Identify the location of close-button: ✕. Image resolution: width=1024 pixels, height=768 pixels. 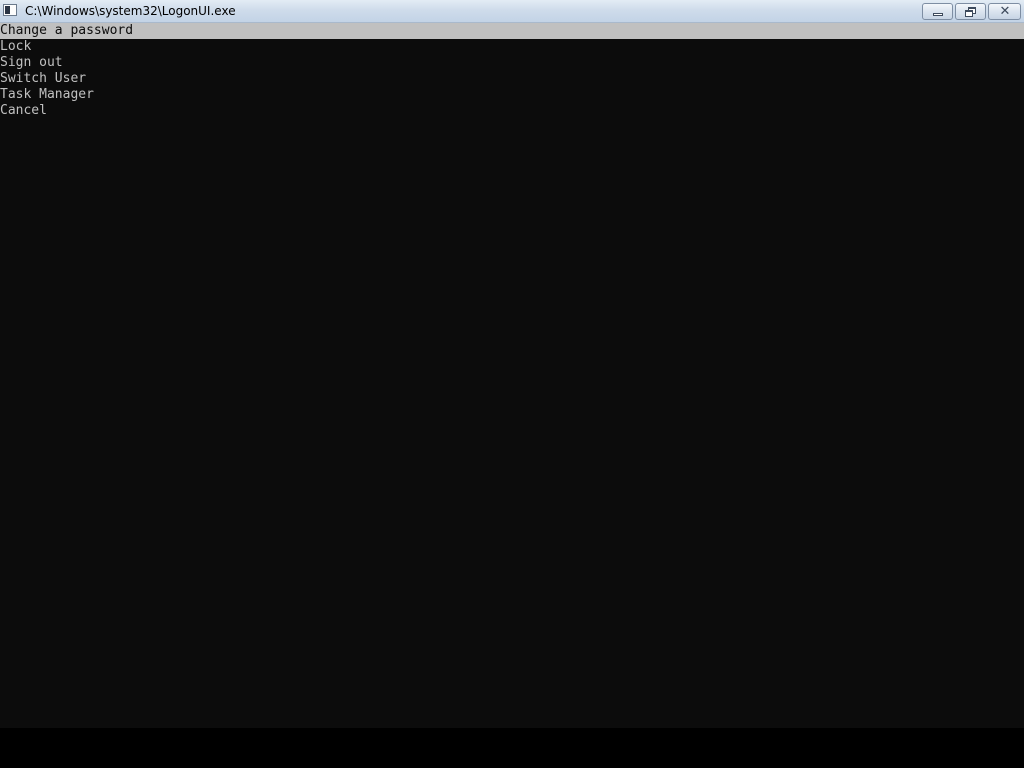
(1004, 11).